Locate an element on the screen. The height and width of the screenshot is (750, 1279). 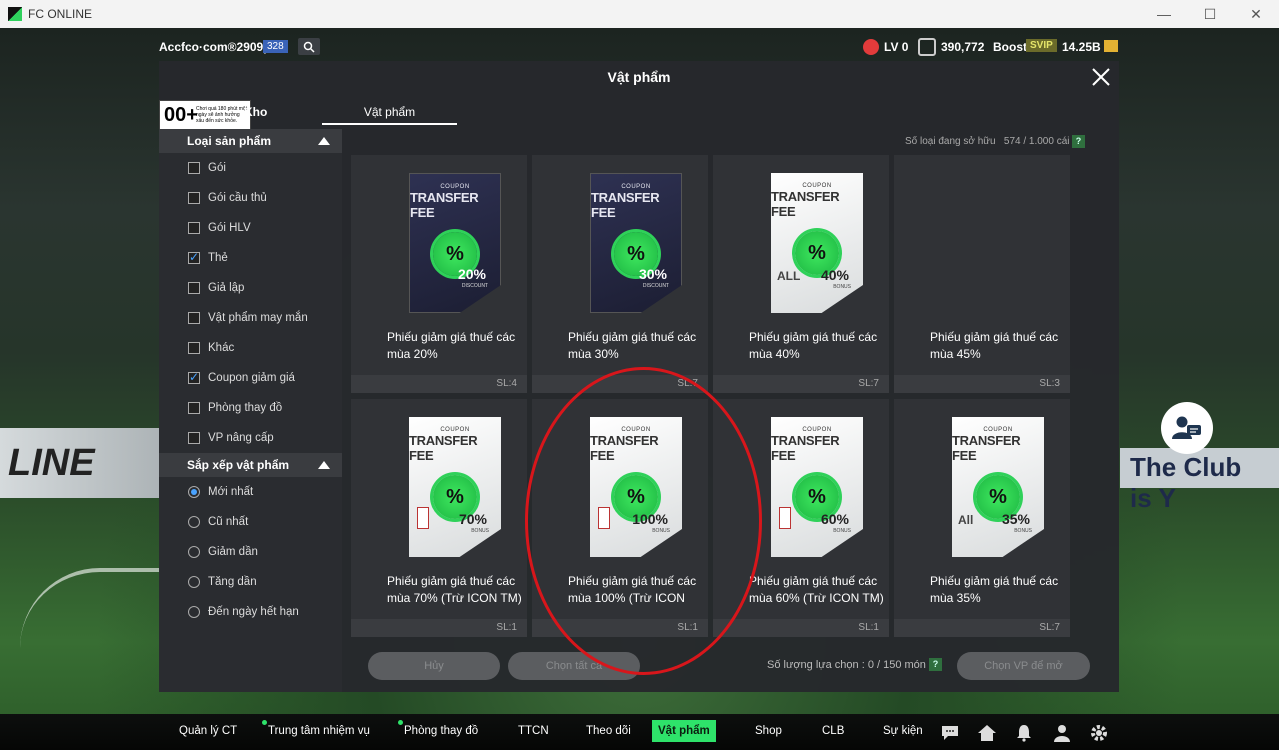
nav-item-9: Sự kiện is located at coordinates (903, 731).